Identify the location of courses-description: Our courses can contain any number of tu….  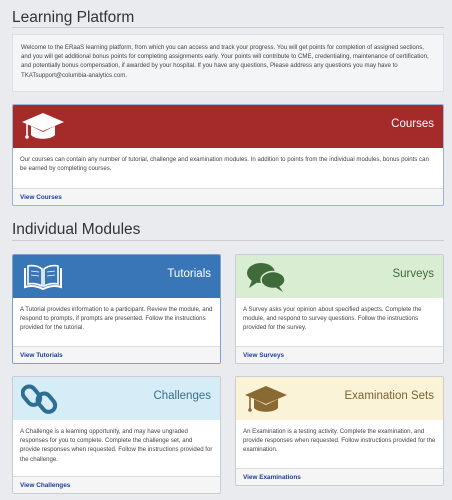
(224, 164).